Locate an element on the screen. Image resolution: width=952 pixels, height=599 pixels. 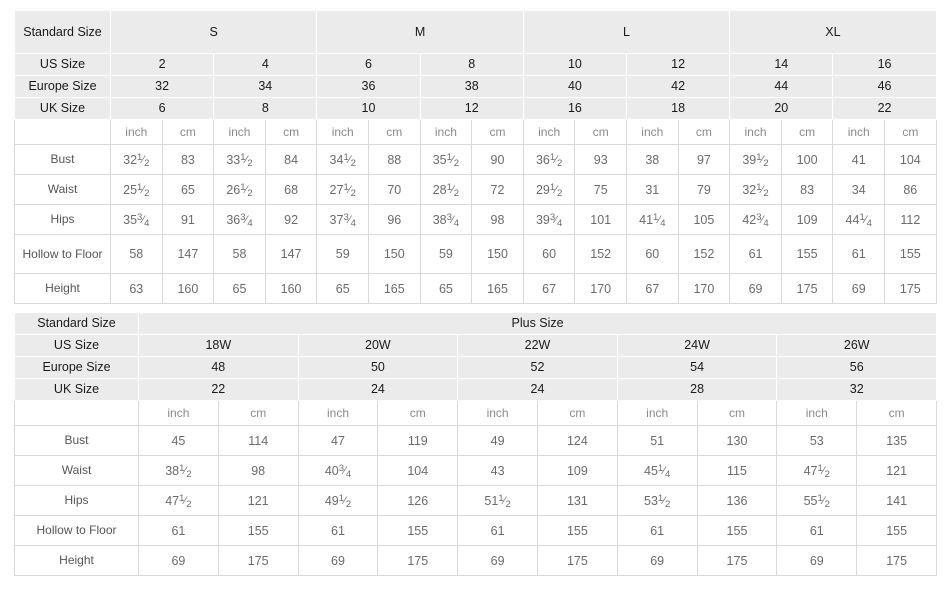
size-value: 52 is located at coordinates (537, 367).